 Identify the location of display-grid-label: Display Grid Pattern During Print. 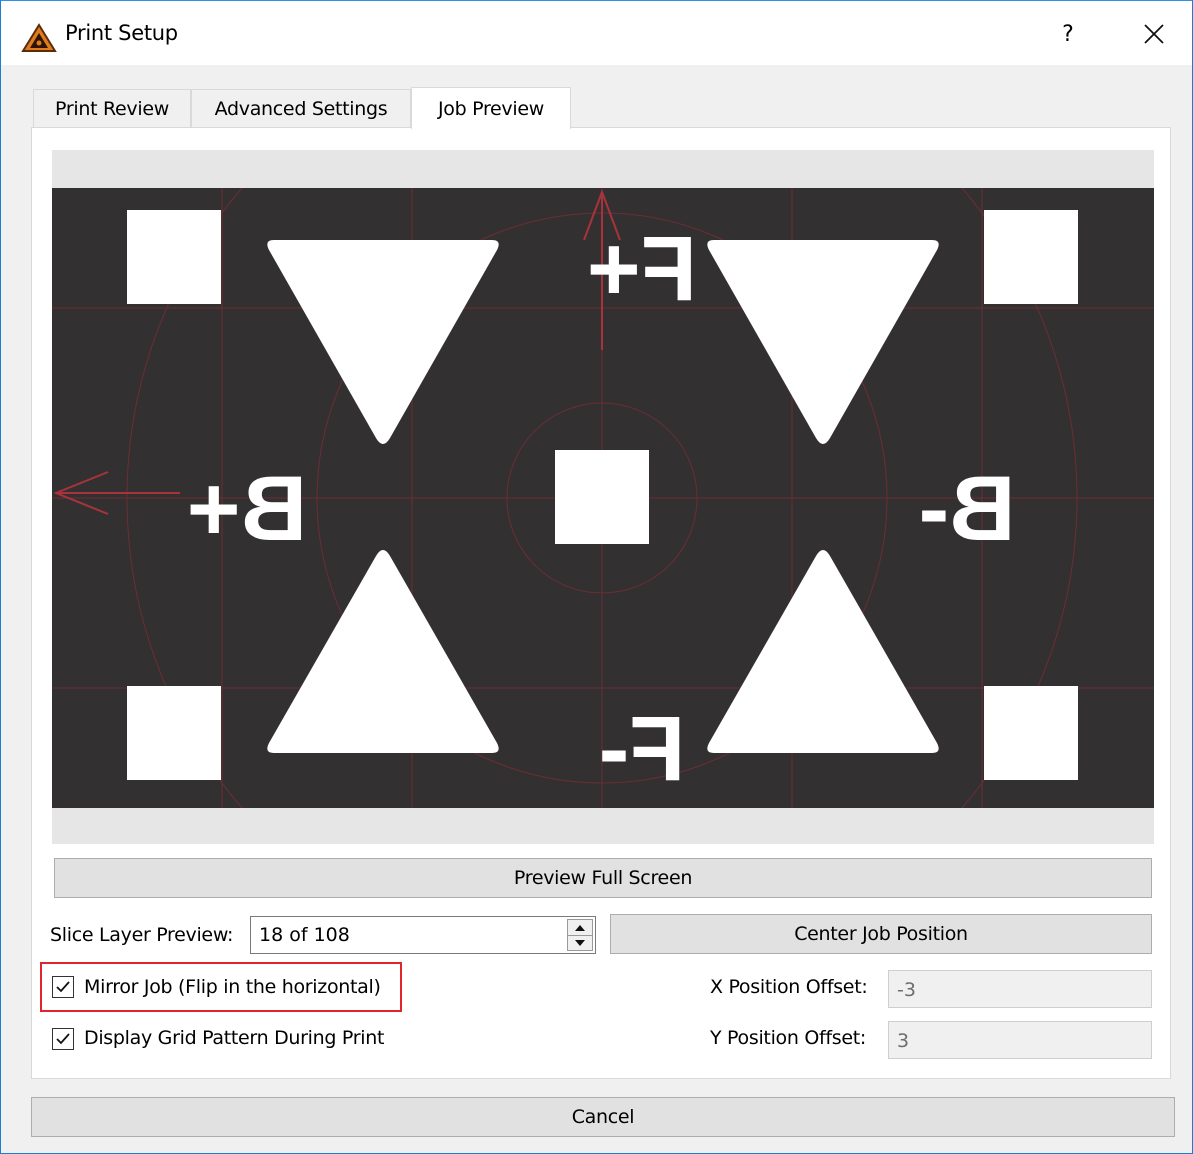
(234, 1038).